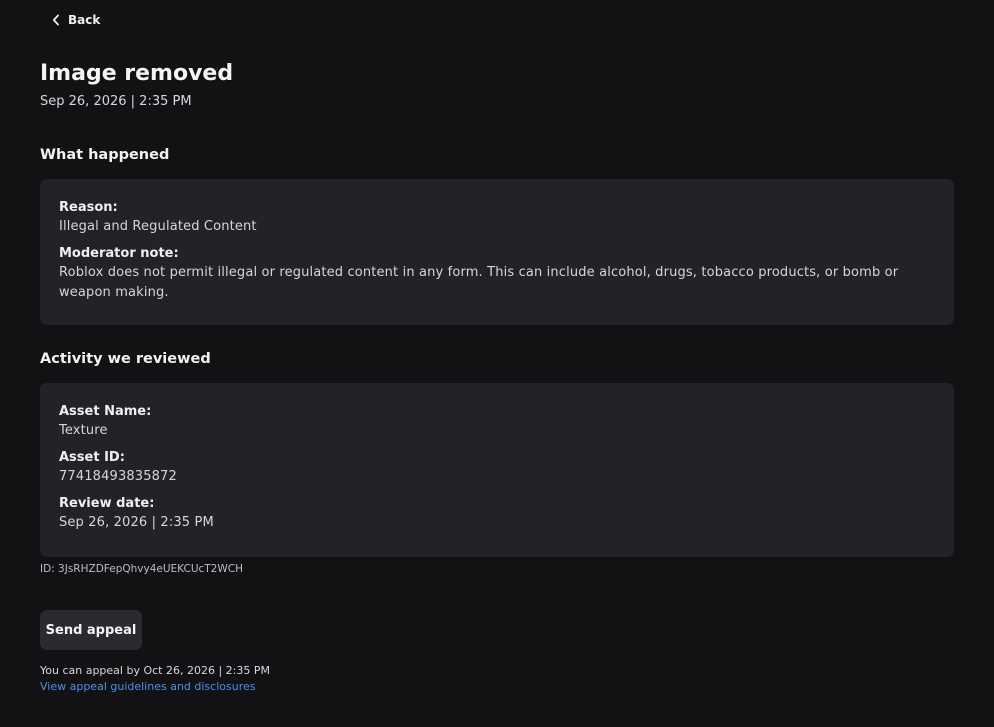 Image resolution: width=994 pixels, height=727 pixels. What do you see at coordinates (125, 359) in the screenshot?
I see `activity-reviewed-heading: Activity we reviewed` at bounding box center [125, 359].